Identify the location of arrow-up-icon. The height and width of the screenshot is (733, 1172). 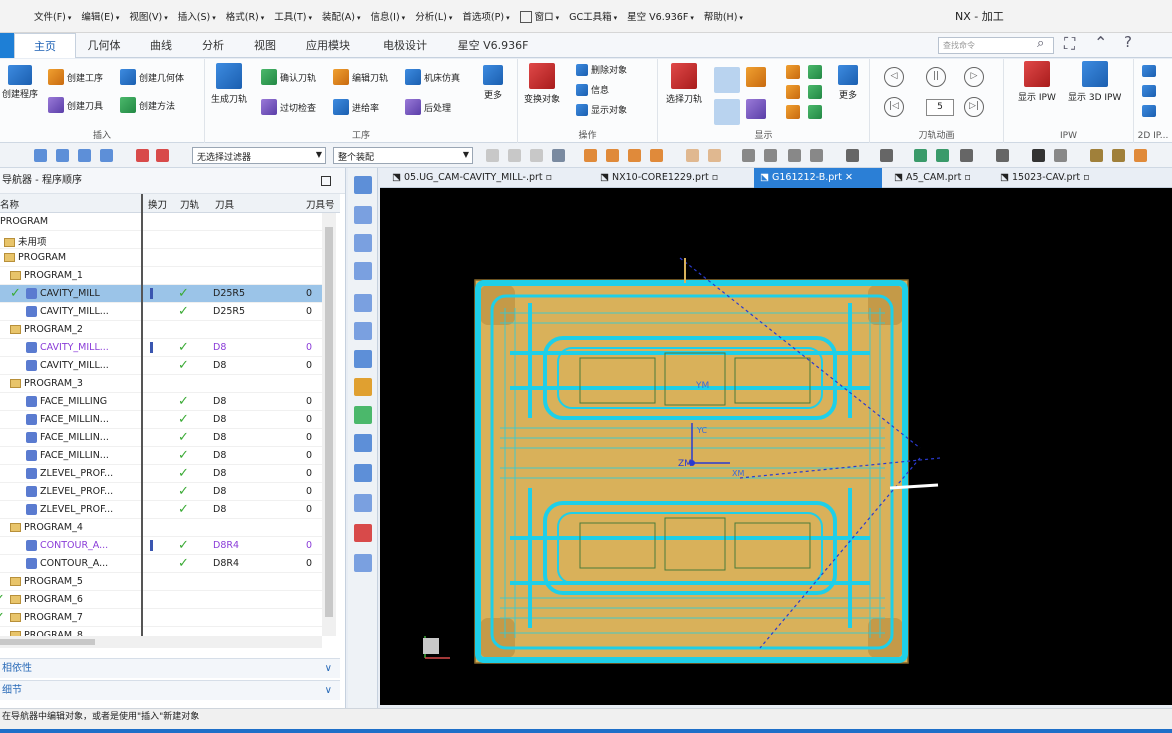
(815, 72).